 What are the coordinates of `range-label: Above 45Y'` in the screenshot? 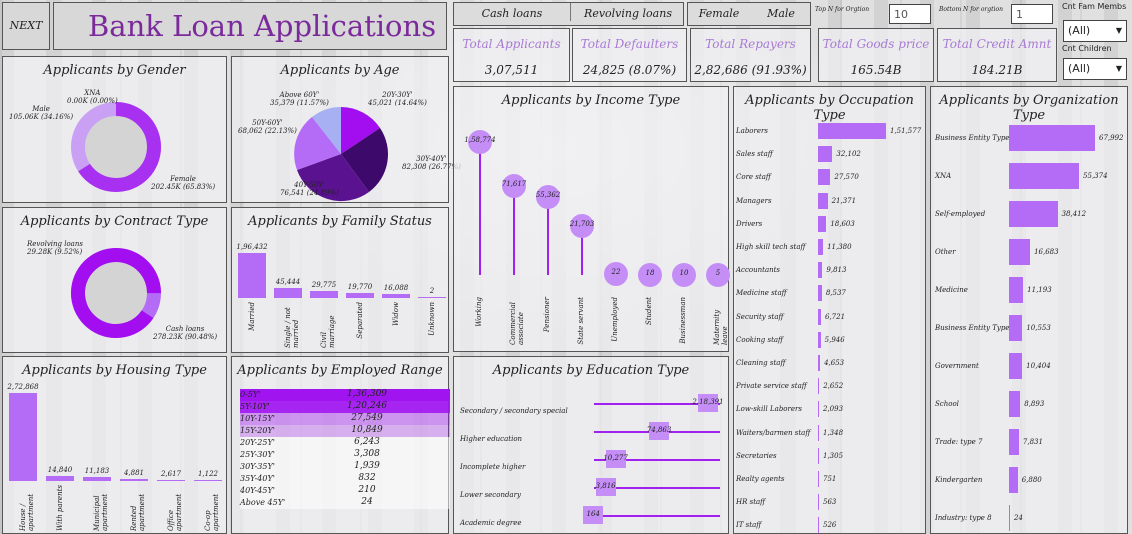 It's located at (263, 502).